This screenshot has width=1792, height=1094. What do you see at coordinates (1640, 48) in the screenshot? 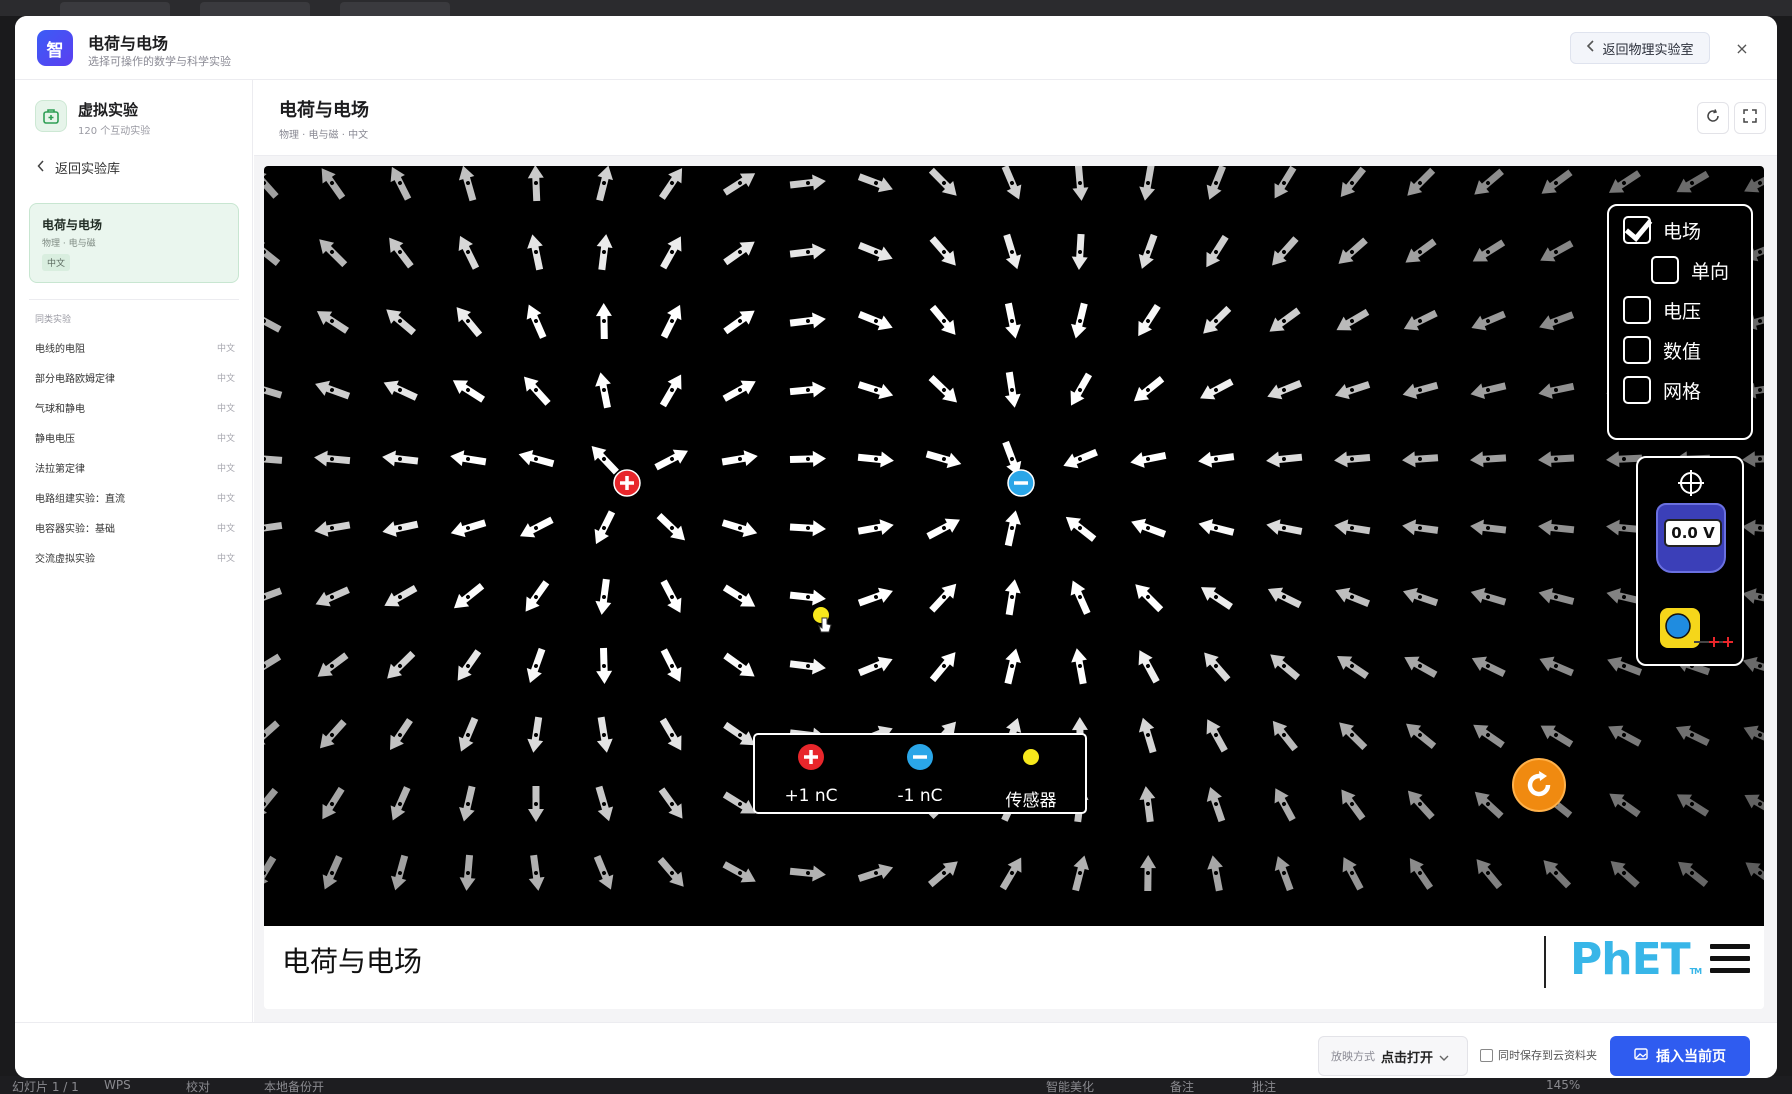
I see `back-to-physics-lab-button: 返回物理实验室` at bounding box center [1640, 48].